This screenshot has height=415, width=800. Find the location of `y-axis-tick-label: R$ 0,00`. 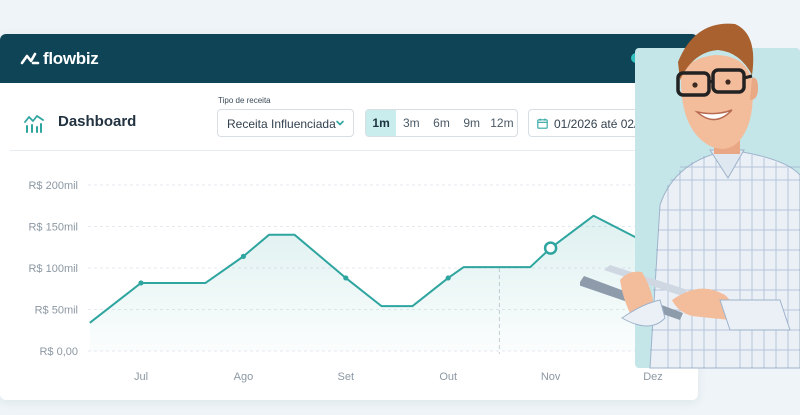

y-axis-tick-label: R$ 0,00 is located at coordinates (58, 352).